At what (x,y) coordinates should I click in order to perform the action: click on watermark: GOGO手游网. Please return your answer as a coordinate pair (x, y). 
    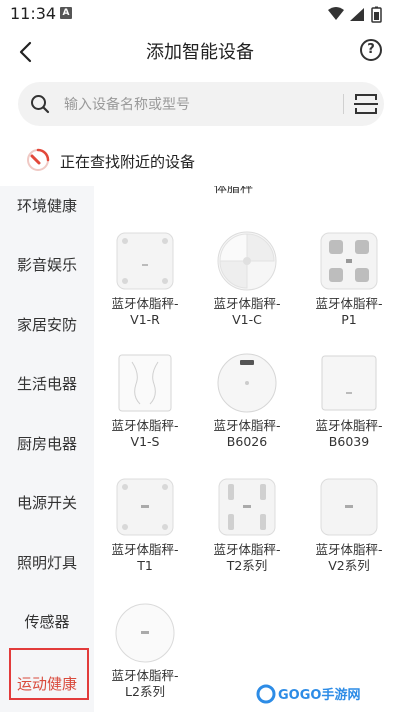
    Looking at the image, I should click on (321, 694).